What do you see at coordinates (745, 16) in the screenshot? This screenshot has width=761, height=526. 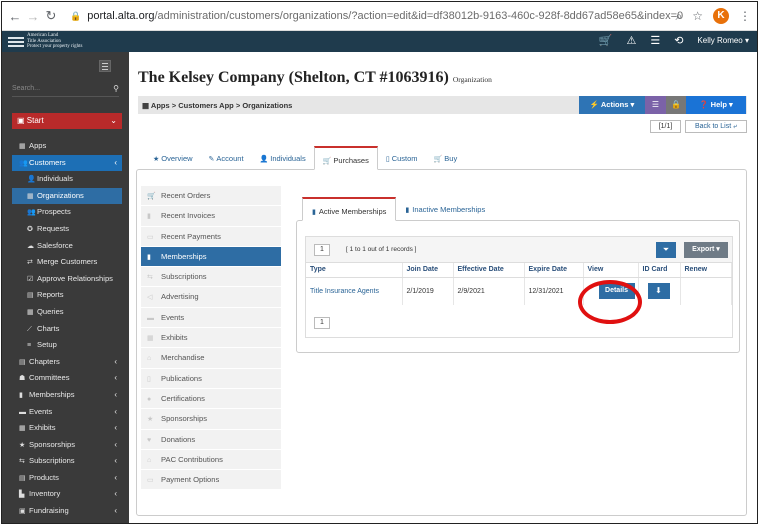 I see `menu-kebab-icon: ⋮` at bounding box center [745, 16].